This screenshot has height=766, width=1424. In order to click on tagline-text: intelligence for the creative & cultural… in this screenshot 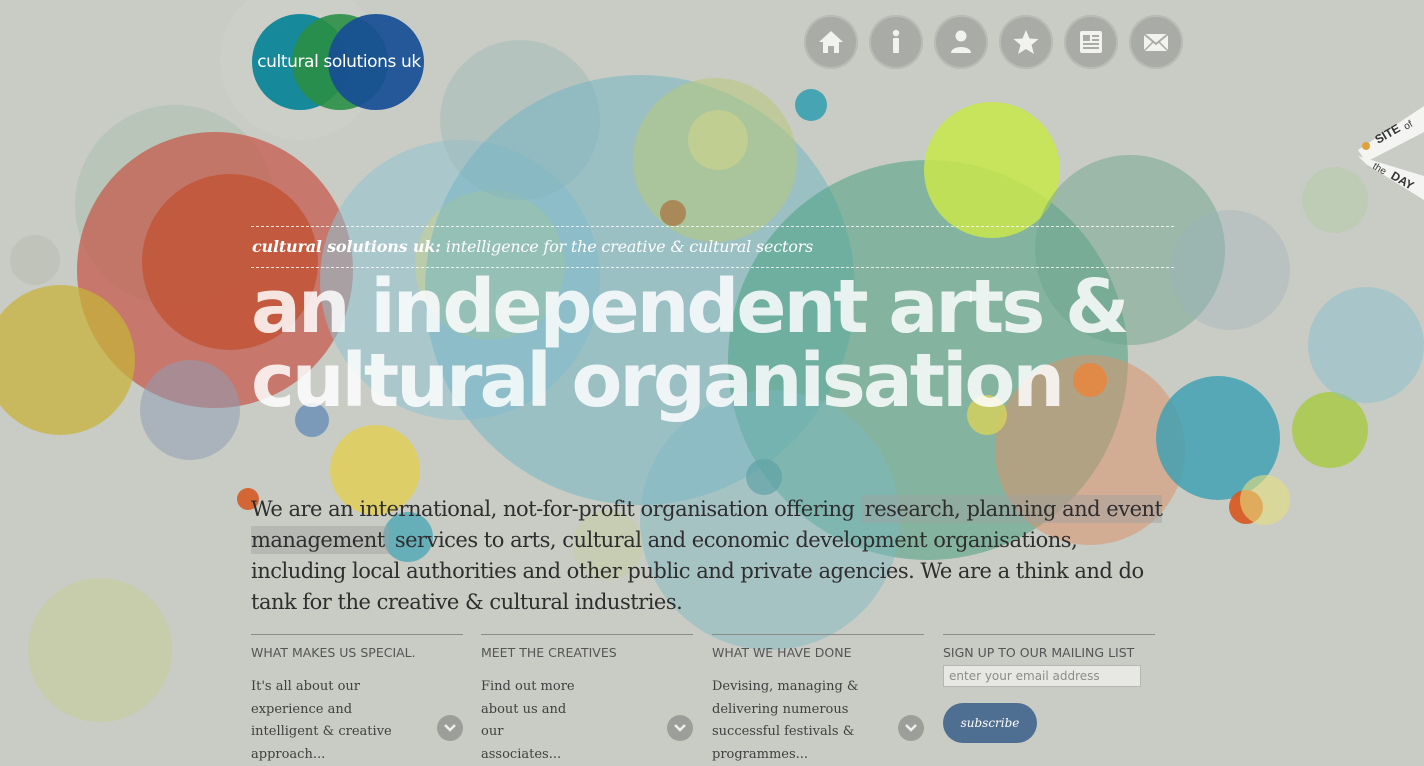, I will do `click(629, 246)`.